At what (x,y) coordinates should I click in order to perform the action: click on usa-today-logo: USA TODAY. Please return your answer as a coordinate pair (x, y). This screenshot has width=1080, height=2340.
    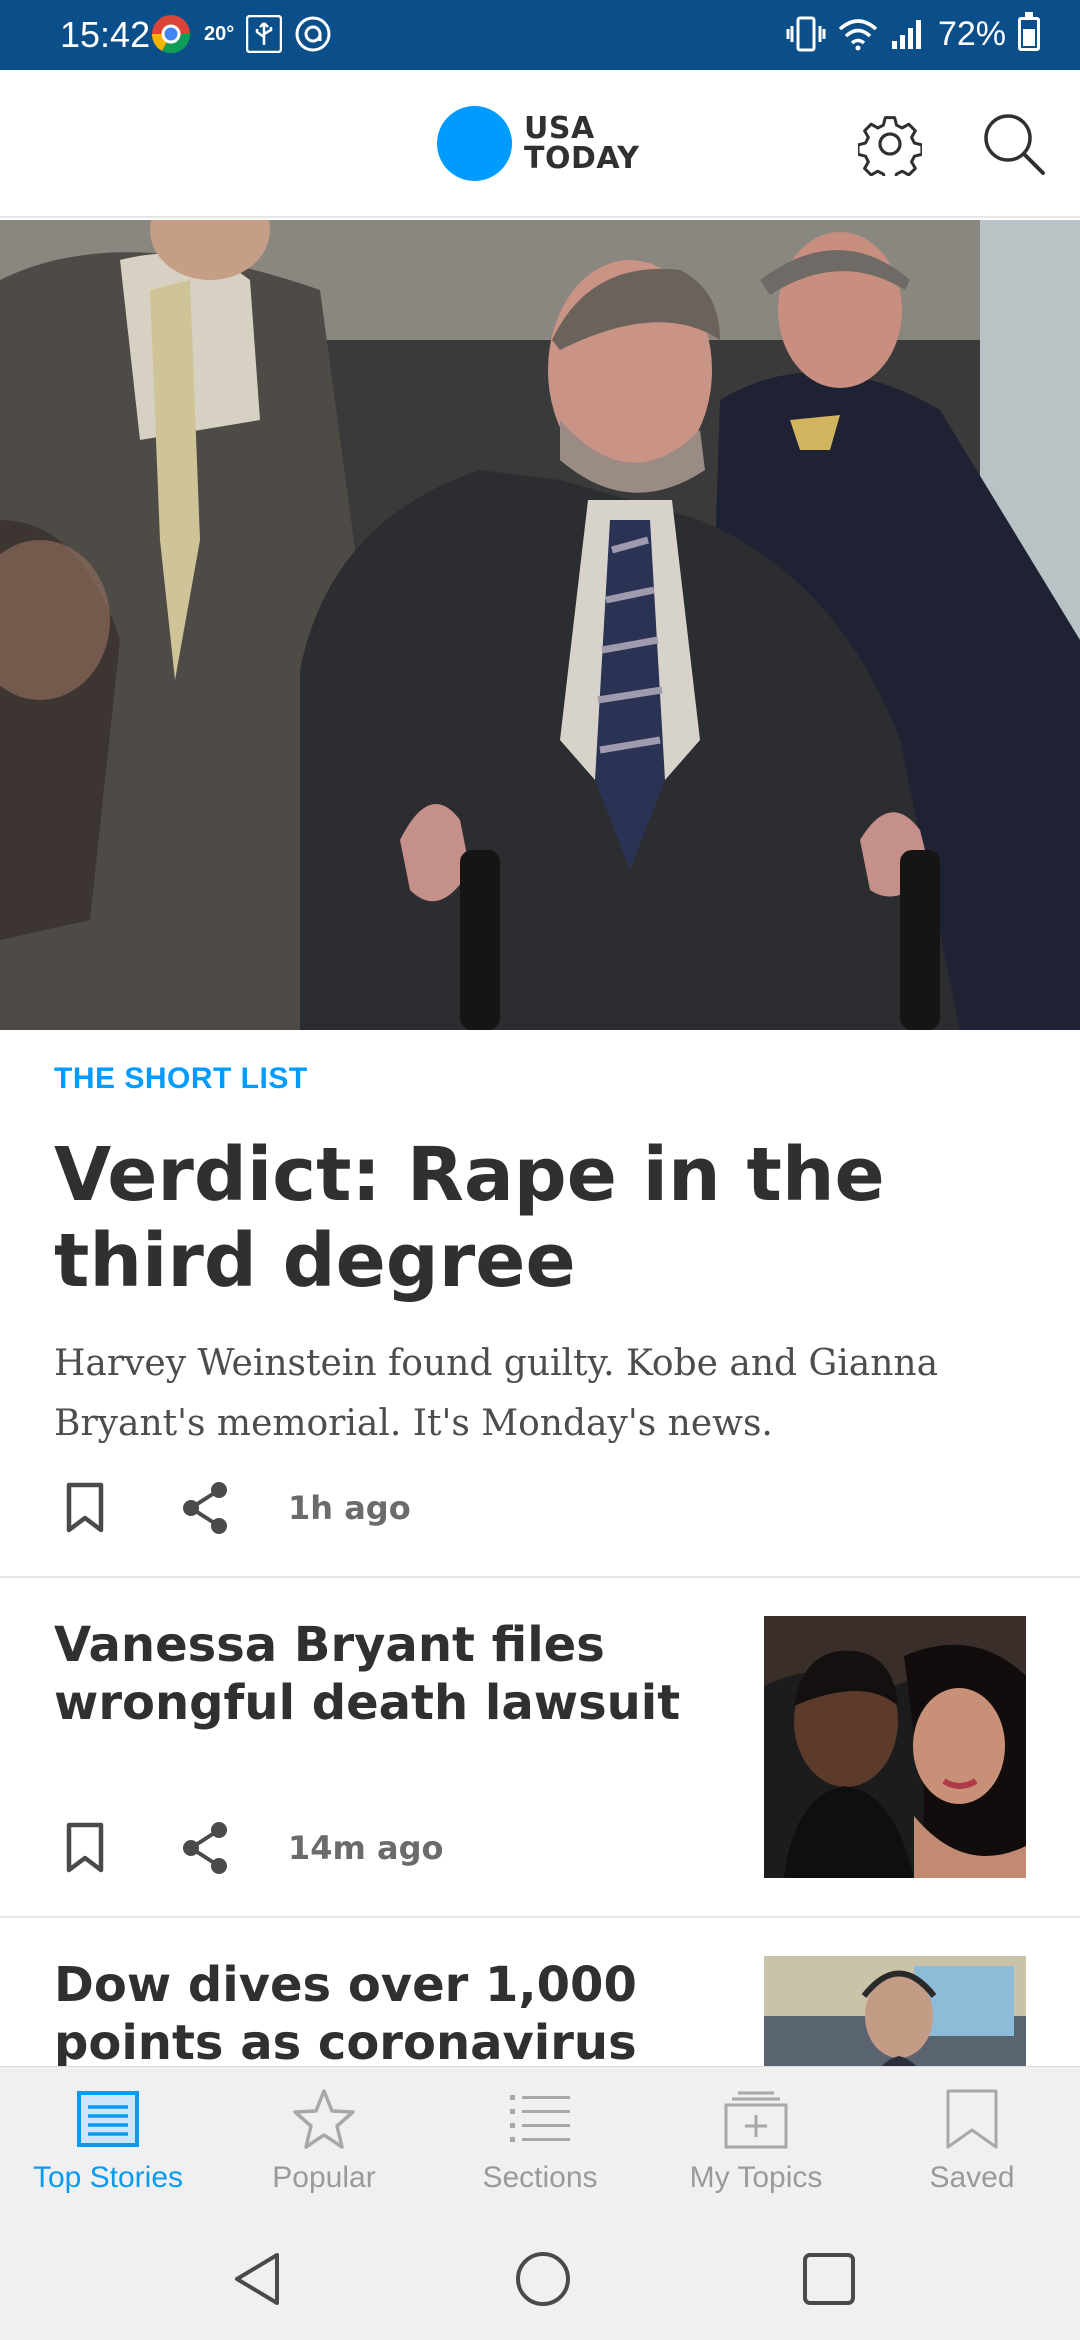
    Looking at the image, I should click on (538, 143).